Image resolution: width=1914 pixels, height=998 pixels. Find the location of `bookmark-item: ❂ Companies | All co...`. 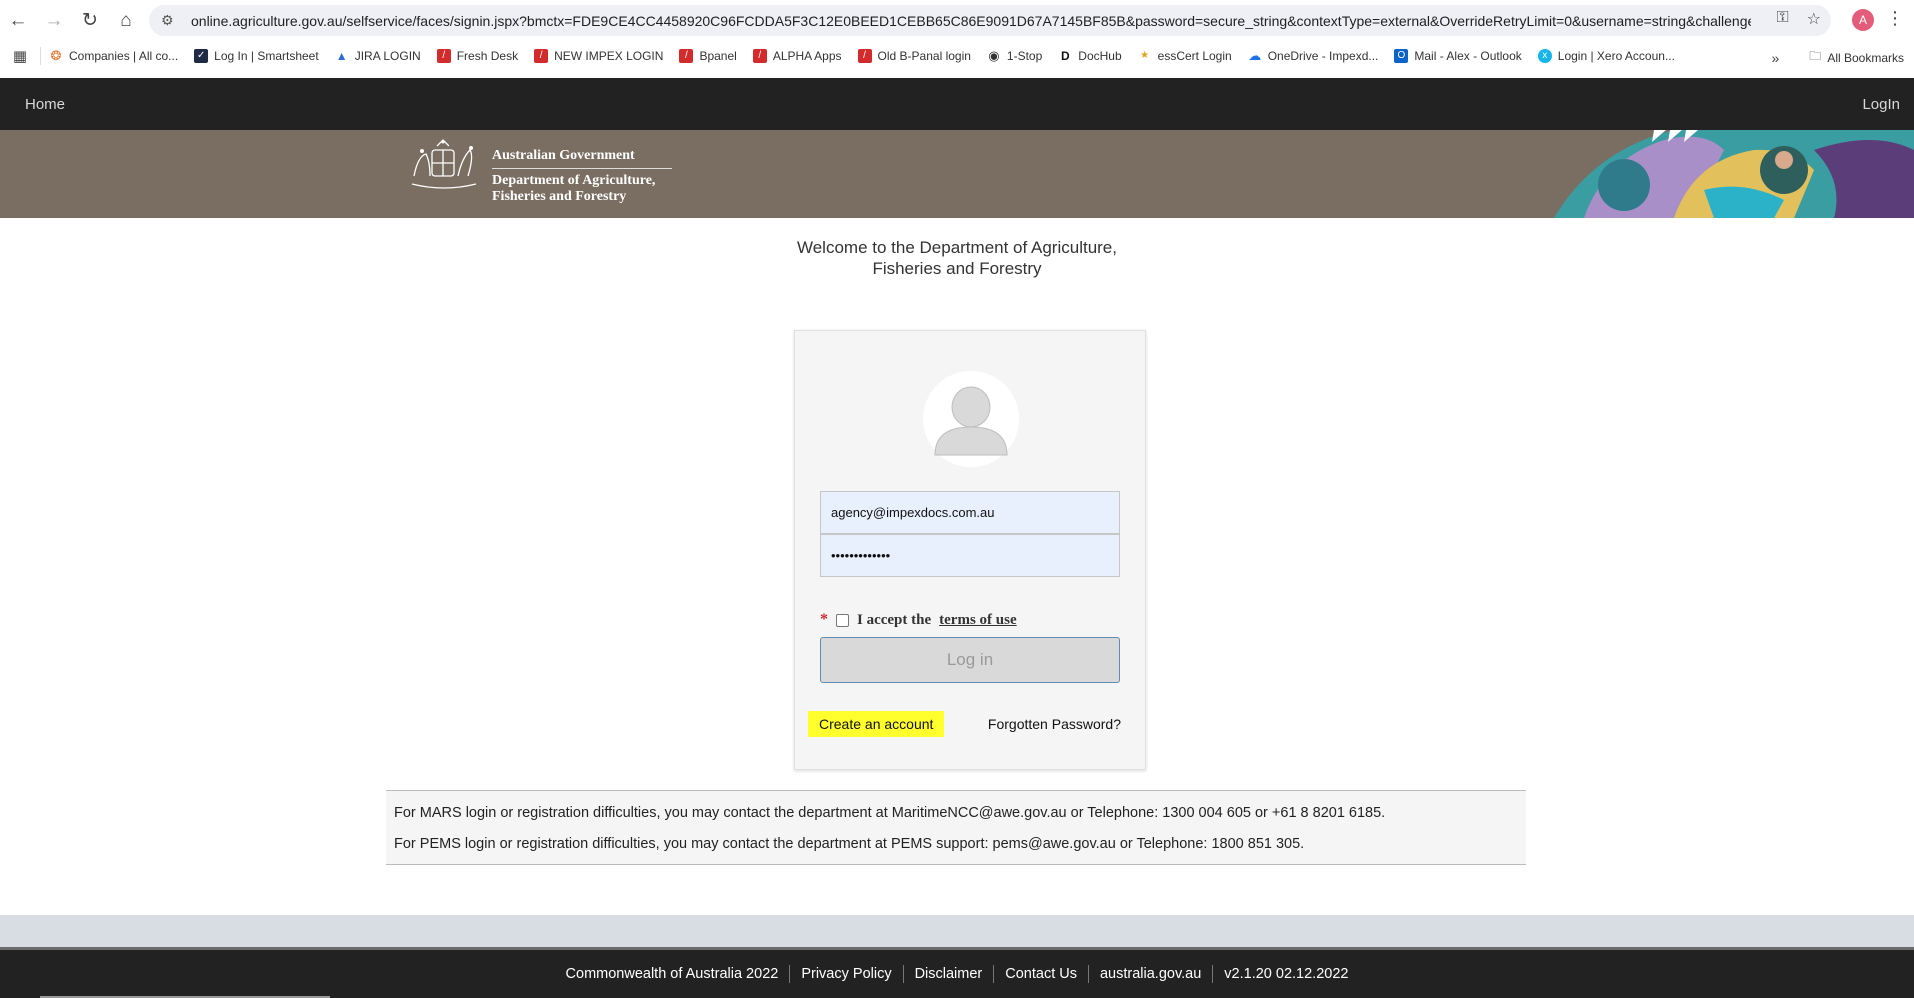

bookmark-item: ❂ Companies | All co... is located at coordinates (114, 55).